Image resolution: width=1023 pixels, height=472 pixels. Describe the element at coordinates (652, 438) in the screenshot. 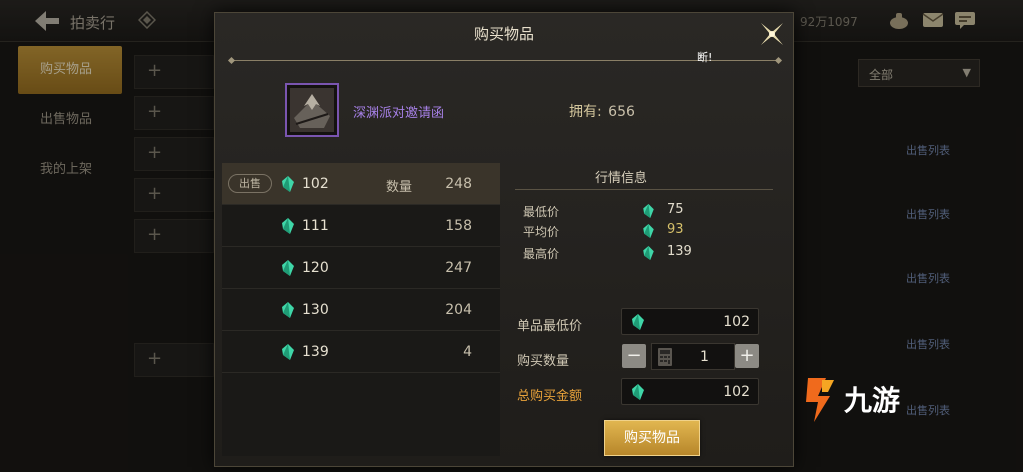

I see `buy-item-button: 购买物品` at that location.